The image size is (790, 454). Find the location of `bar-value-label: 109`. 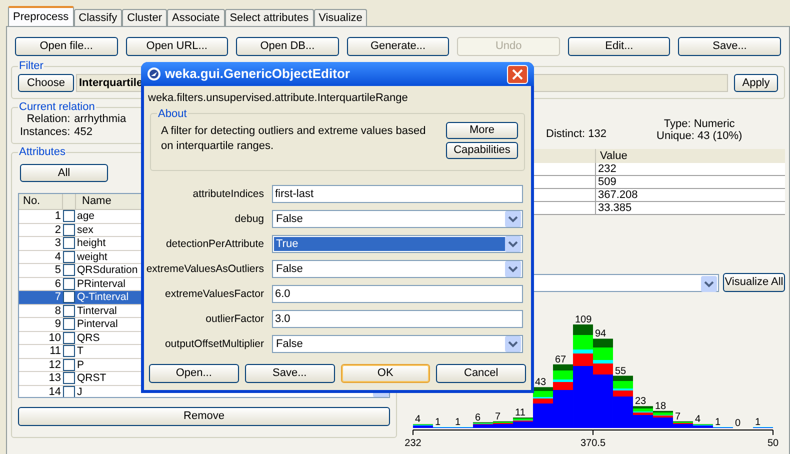

bar-value-label: 109 is located at coordinates (583, 320).